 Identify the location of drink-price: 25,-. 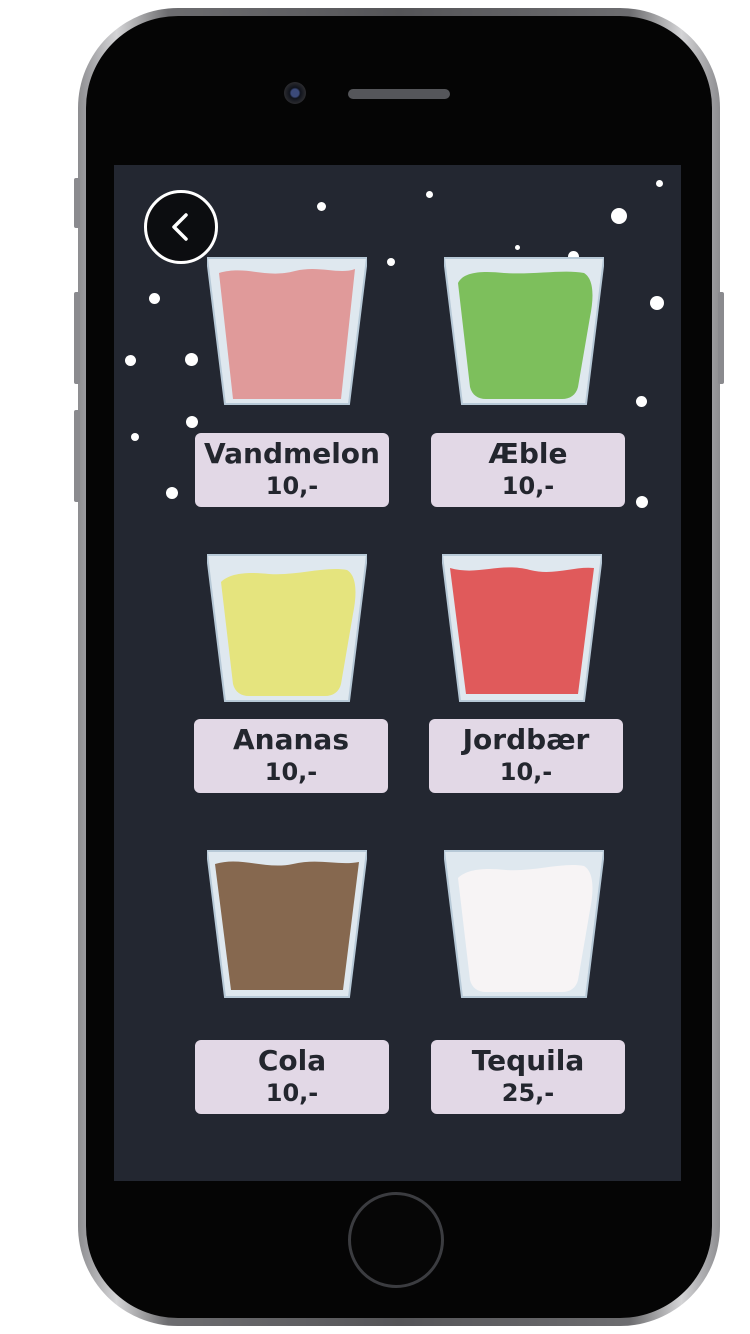
(528, 1093).